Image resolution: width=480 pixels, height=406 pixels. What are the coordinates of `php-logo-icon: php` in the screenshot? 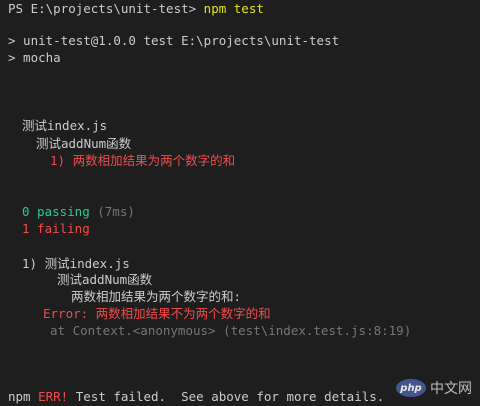 It's located at (411, 388).